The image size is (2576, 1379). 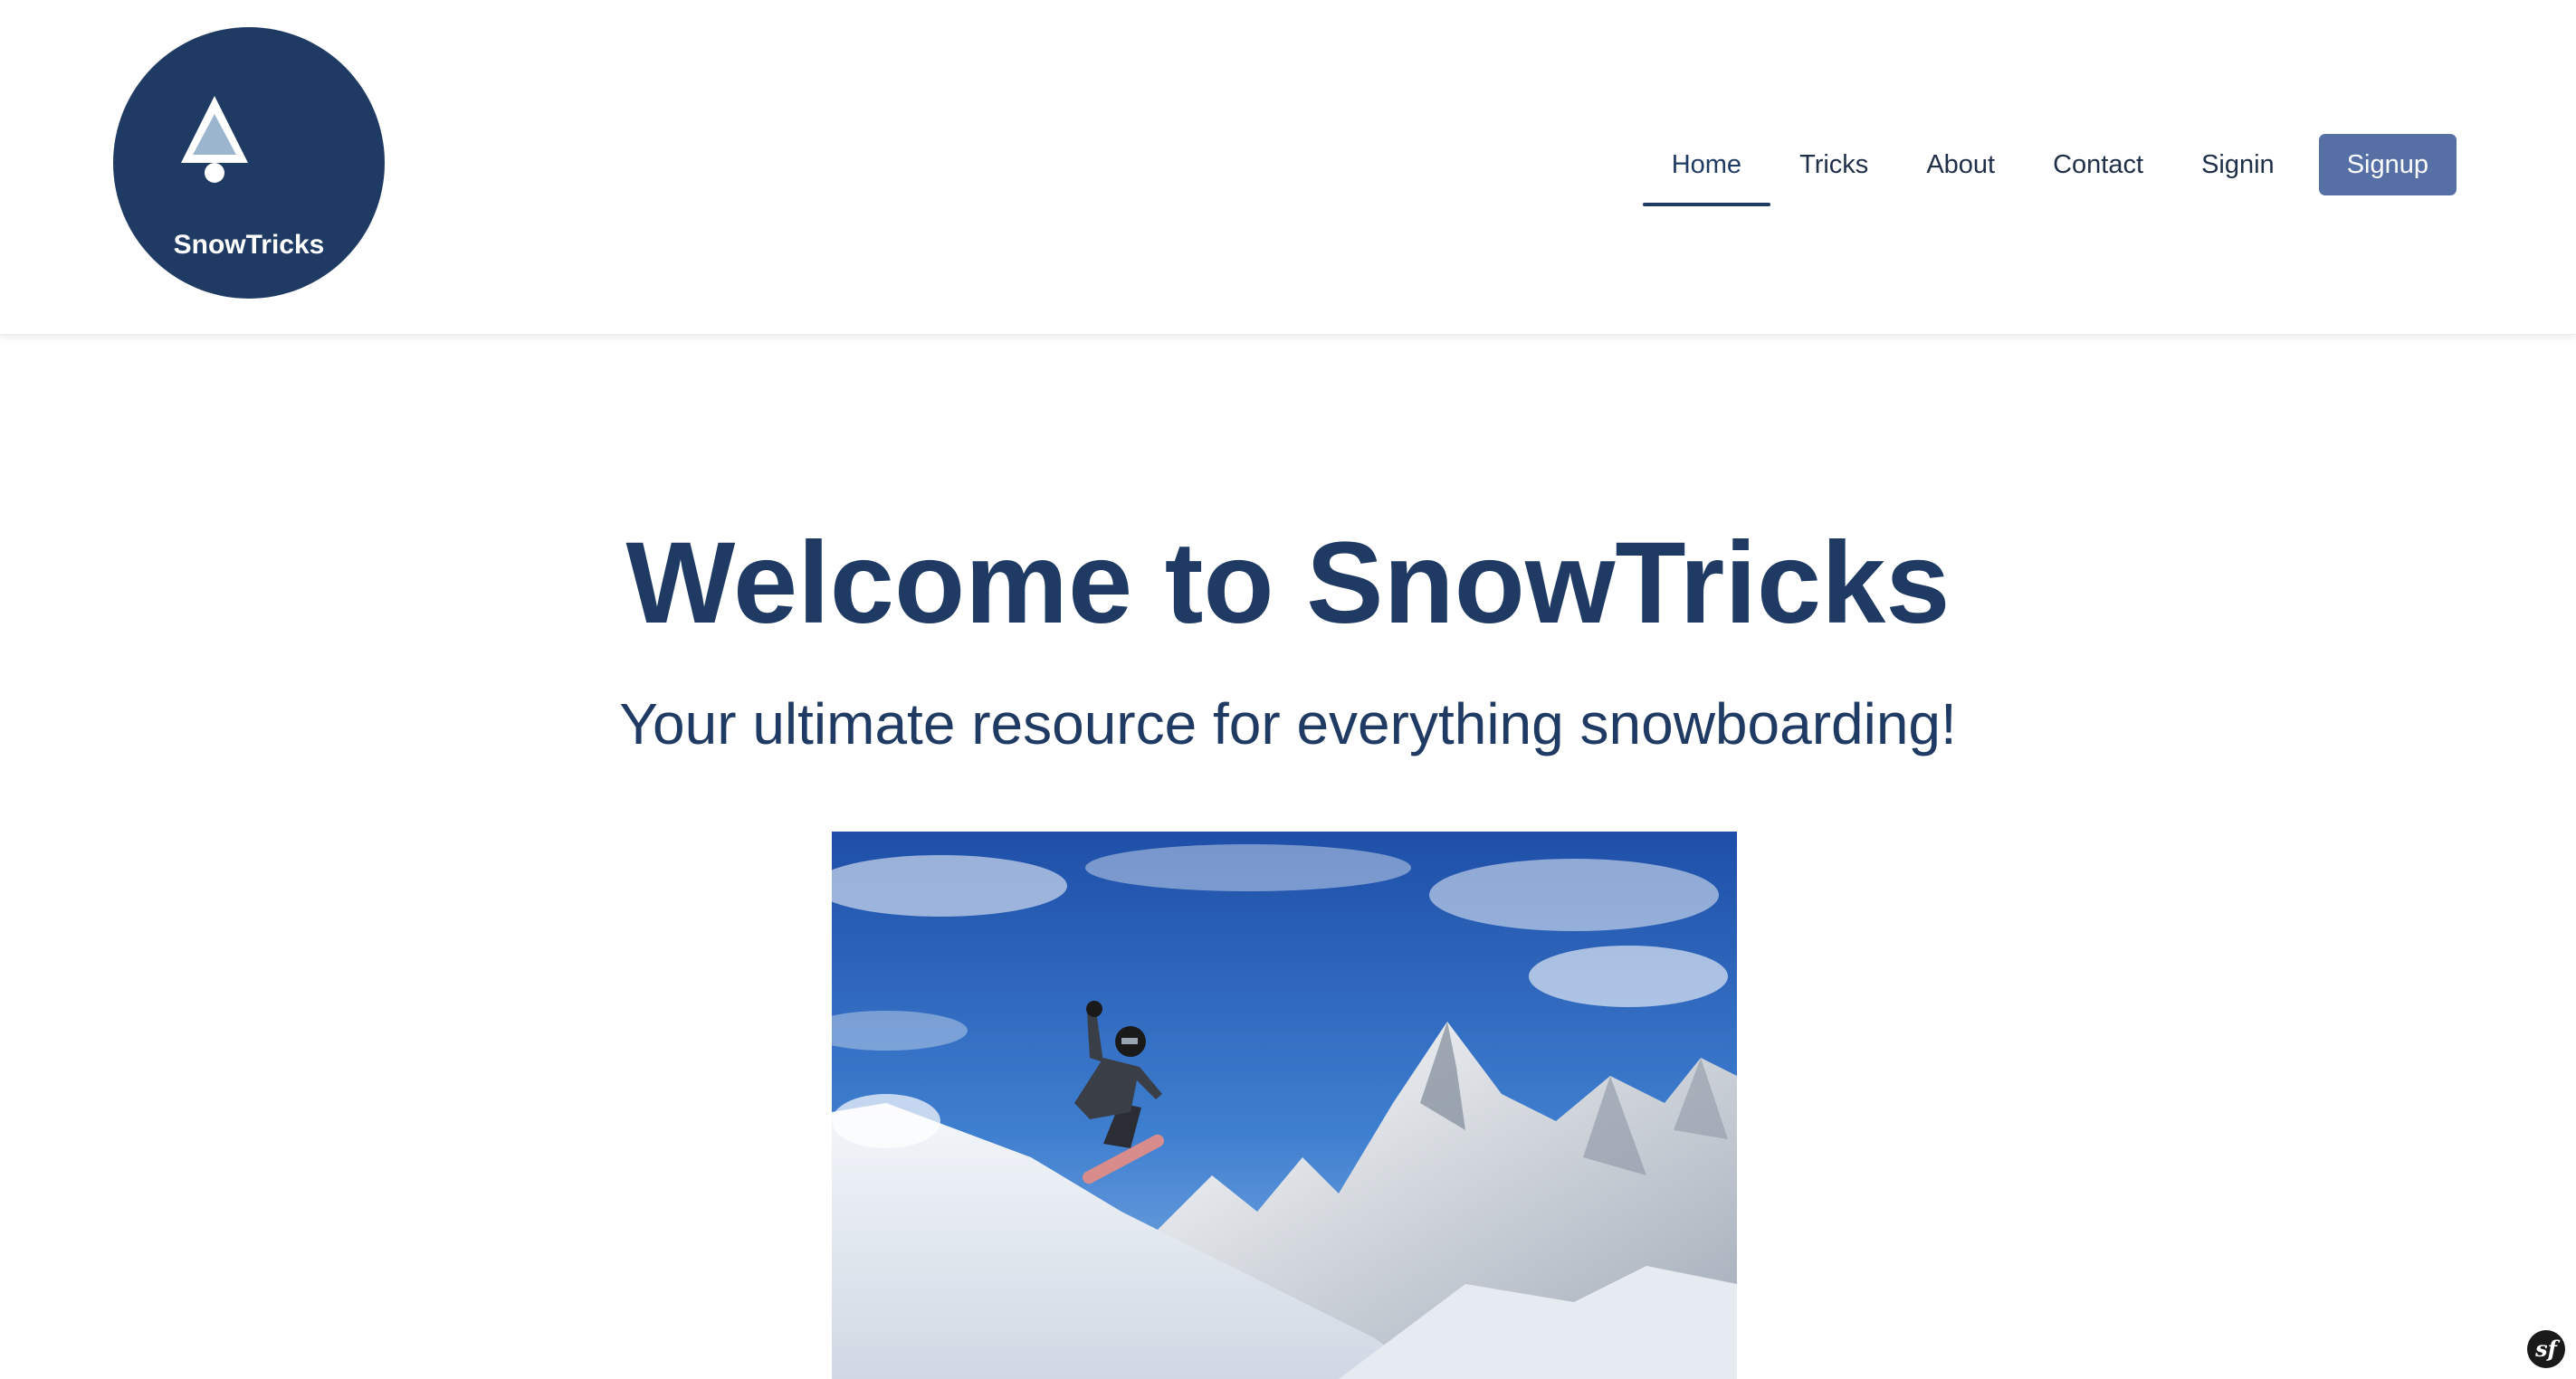 What do you see at coordinates (1960, 165) in the screenshot?
I see `nav-about: About` at bounding box center [1960, 165].